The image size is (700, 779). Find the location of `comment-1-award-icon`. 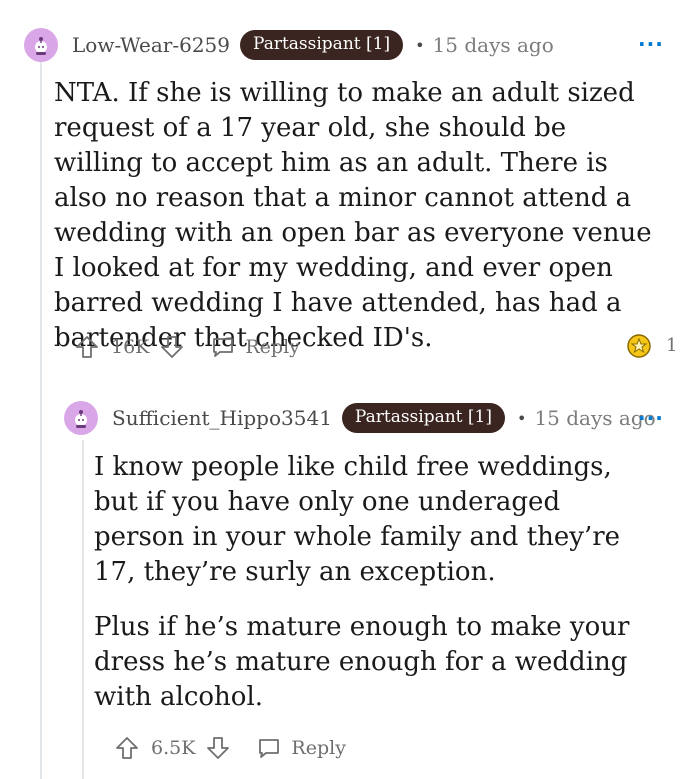

comment-1-award-icon is located at coordinates (639, 348).